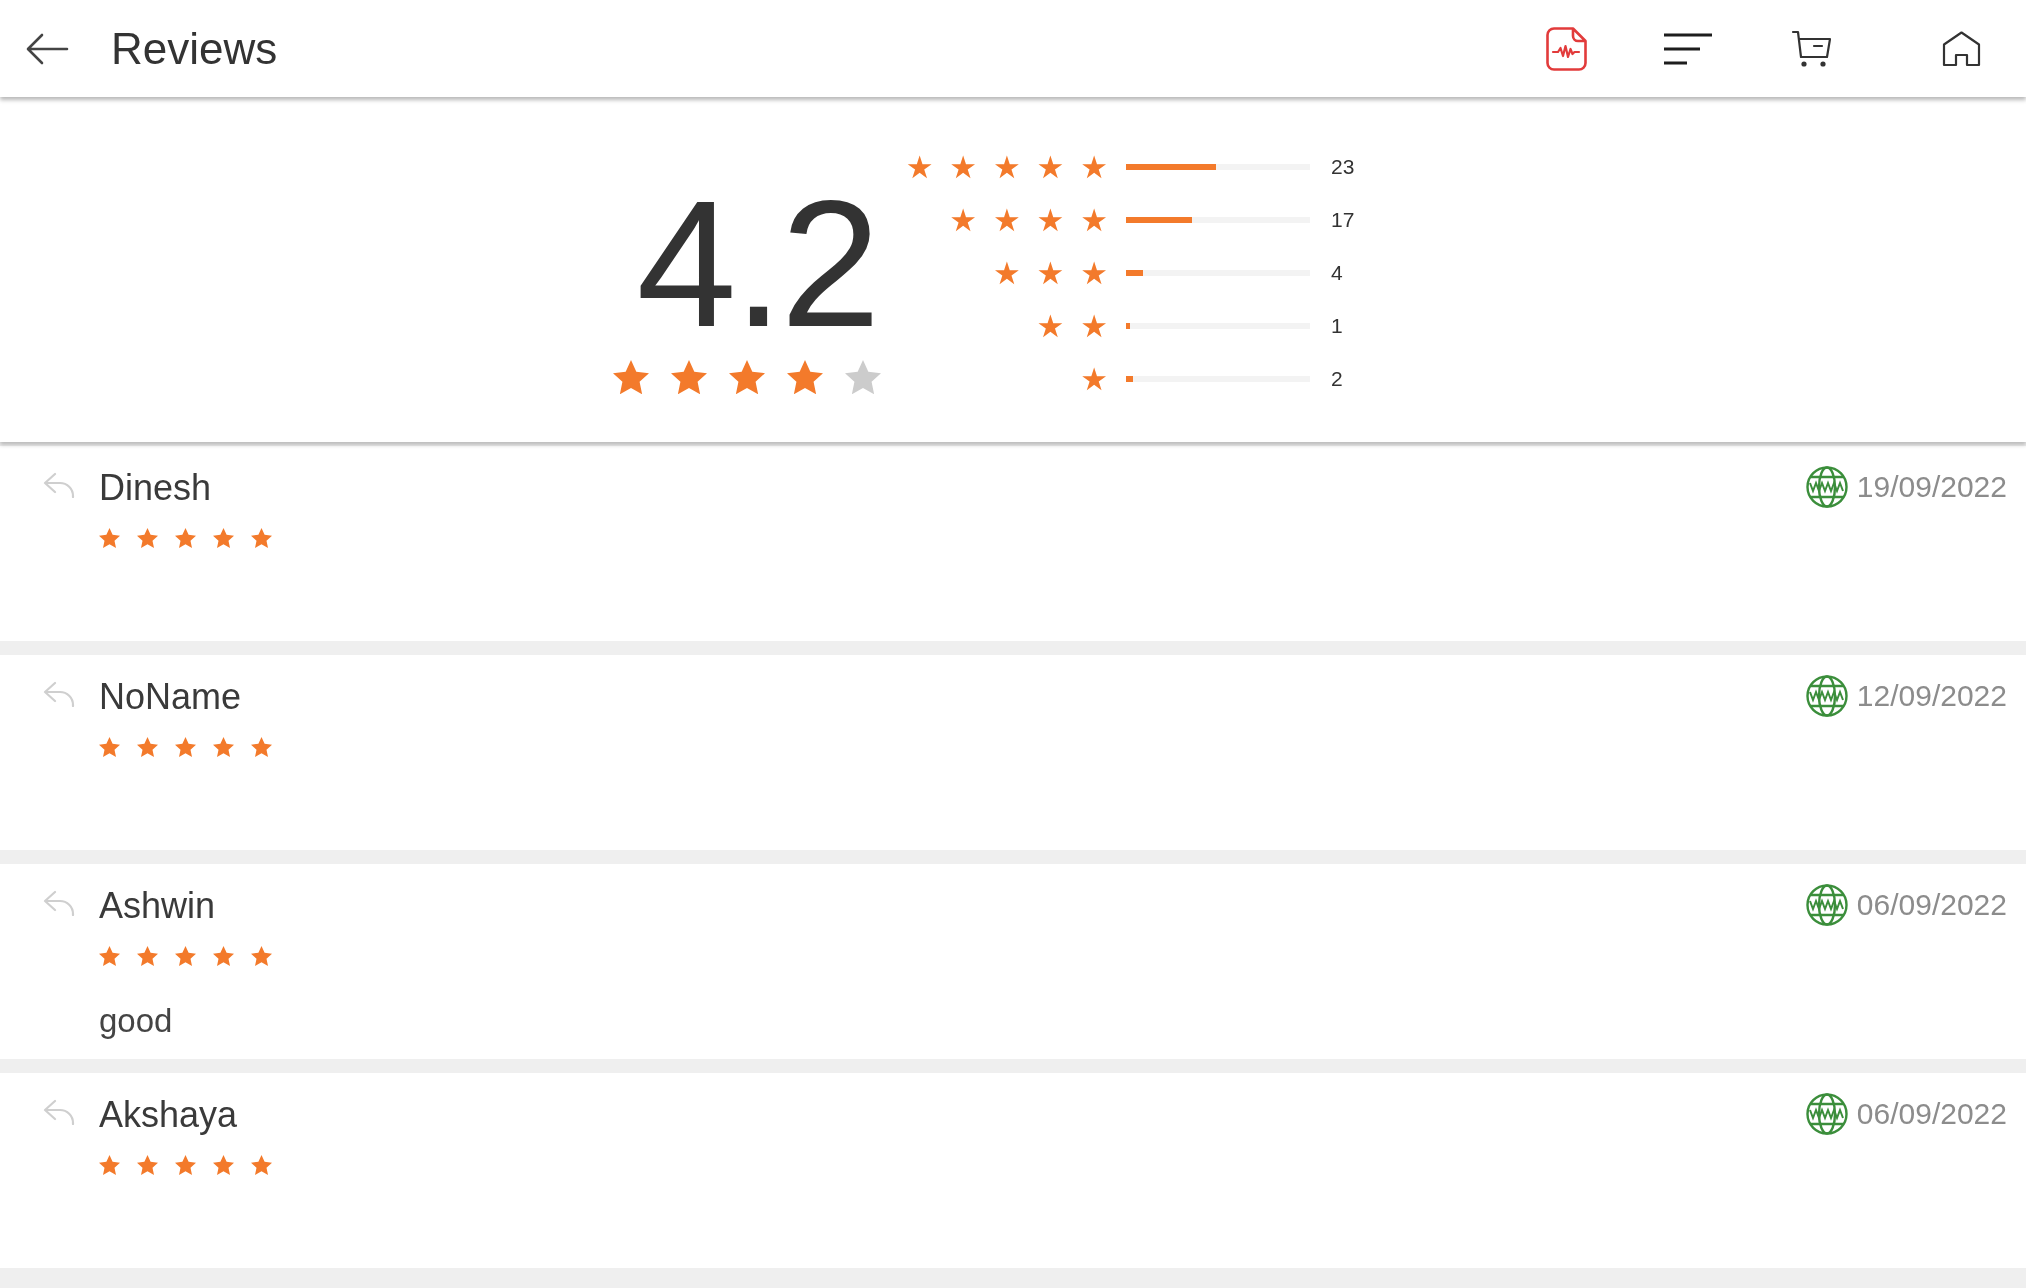  Describe the element at coordinates (1006, 166) in the screenshot. I see `star-rating-label: ★ ★ ★ ★ ★` at that location.